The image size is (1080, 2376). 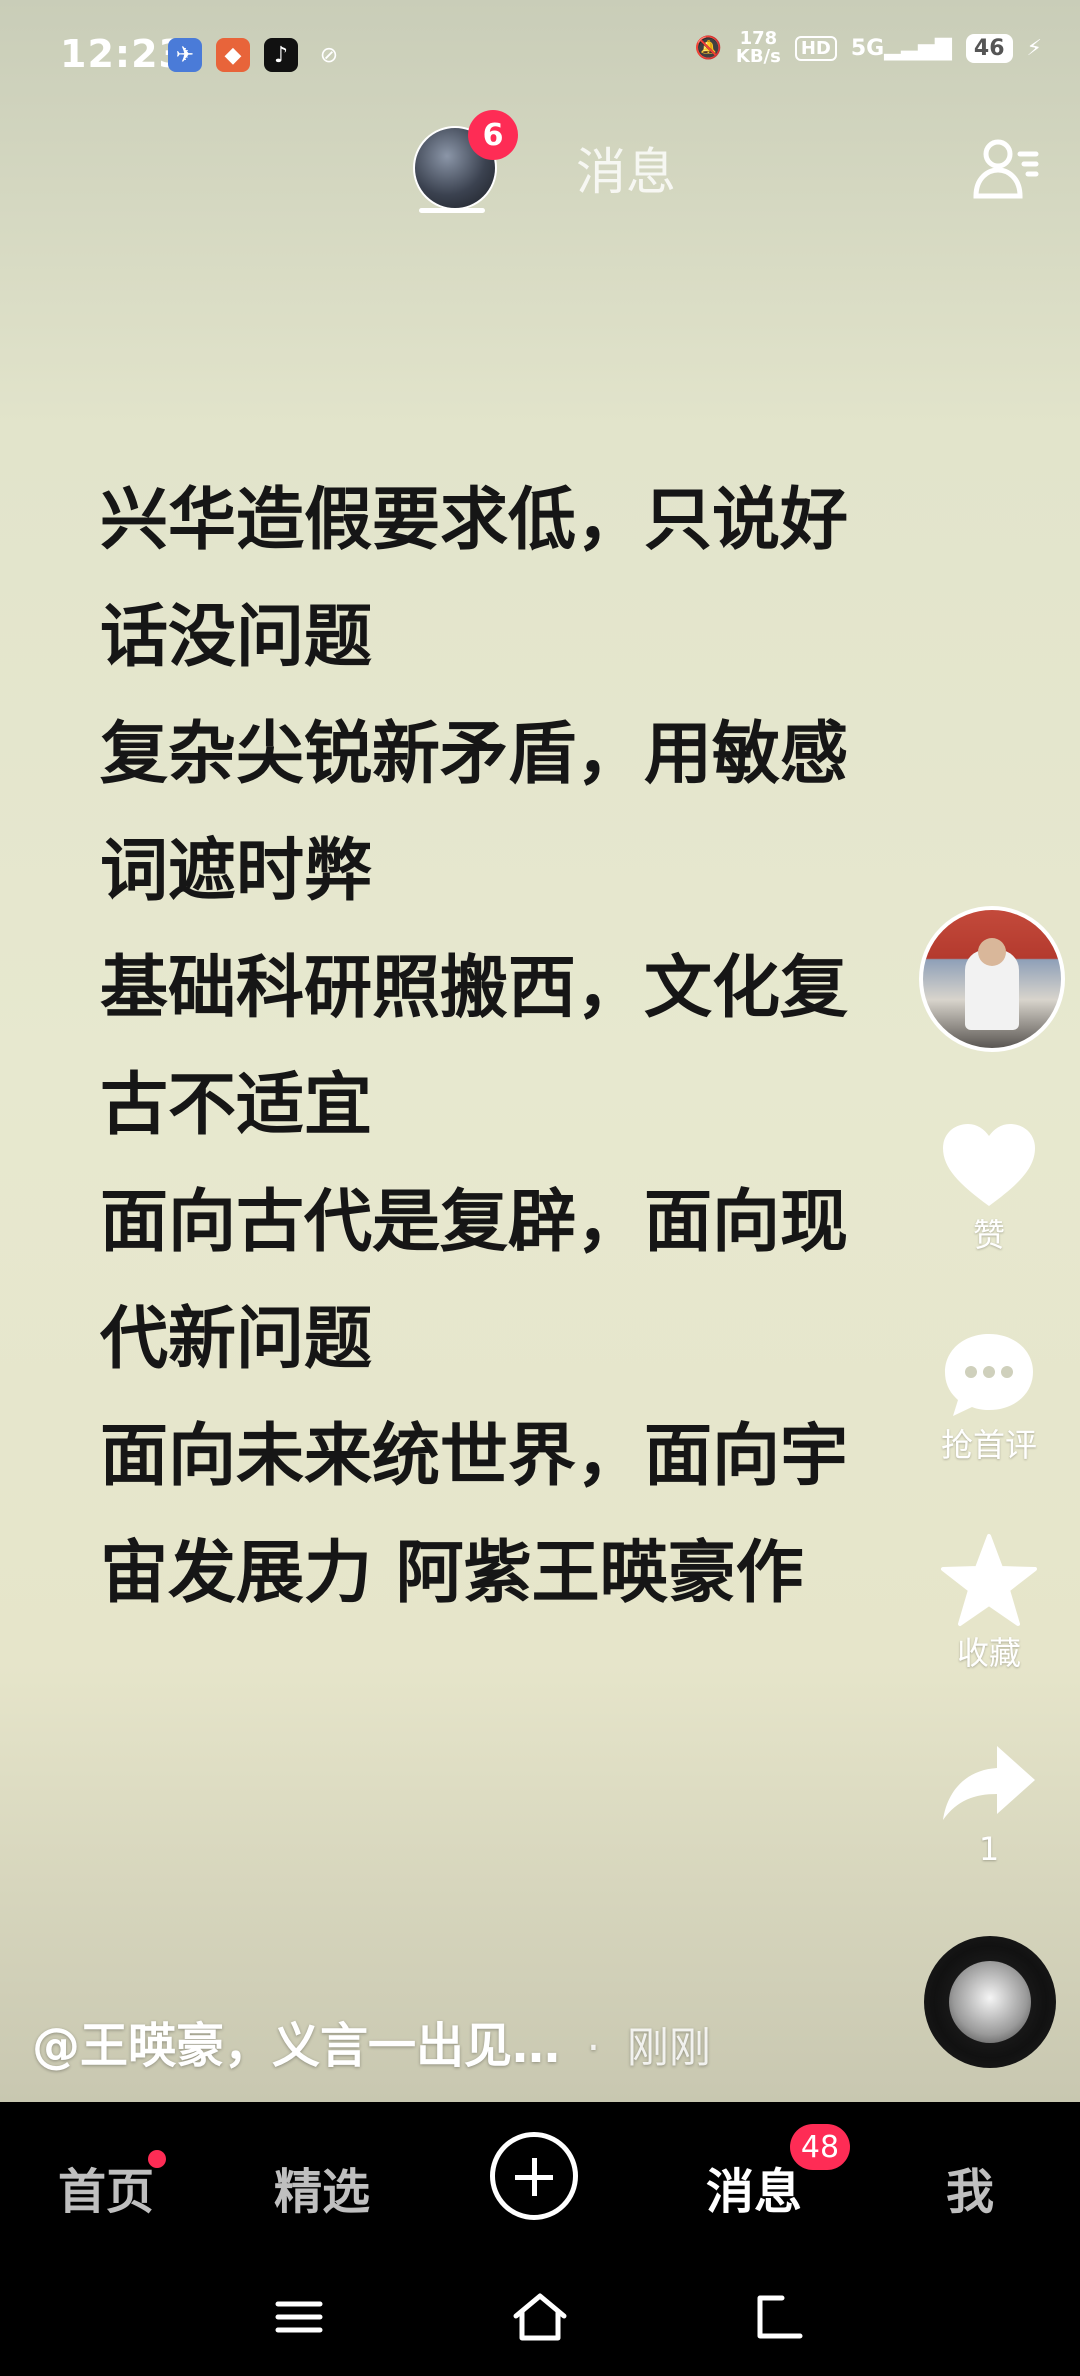 What do you see at coordinates (780, 2317) in the screenshot?
I see `back-icon` at bounding box center [780, 2317].